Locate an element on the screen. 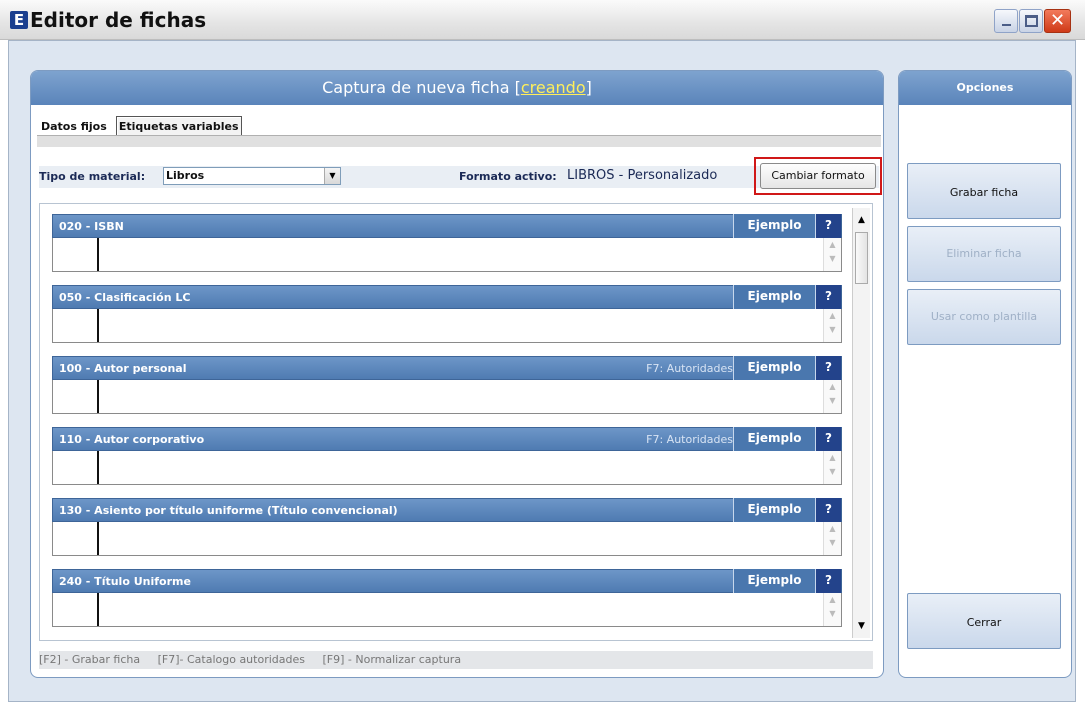  close-window-button: ✕ is located at coordinates (1057, 21).